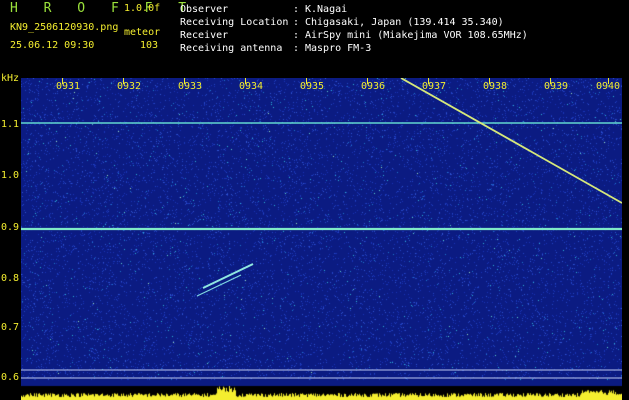  What do you see at coordinates (251, 86) in the screenshot?
I see `time-label-0934: 0934` at bounding box center [251, 86].